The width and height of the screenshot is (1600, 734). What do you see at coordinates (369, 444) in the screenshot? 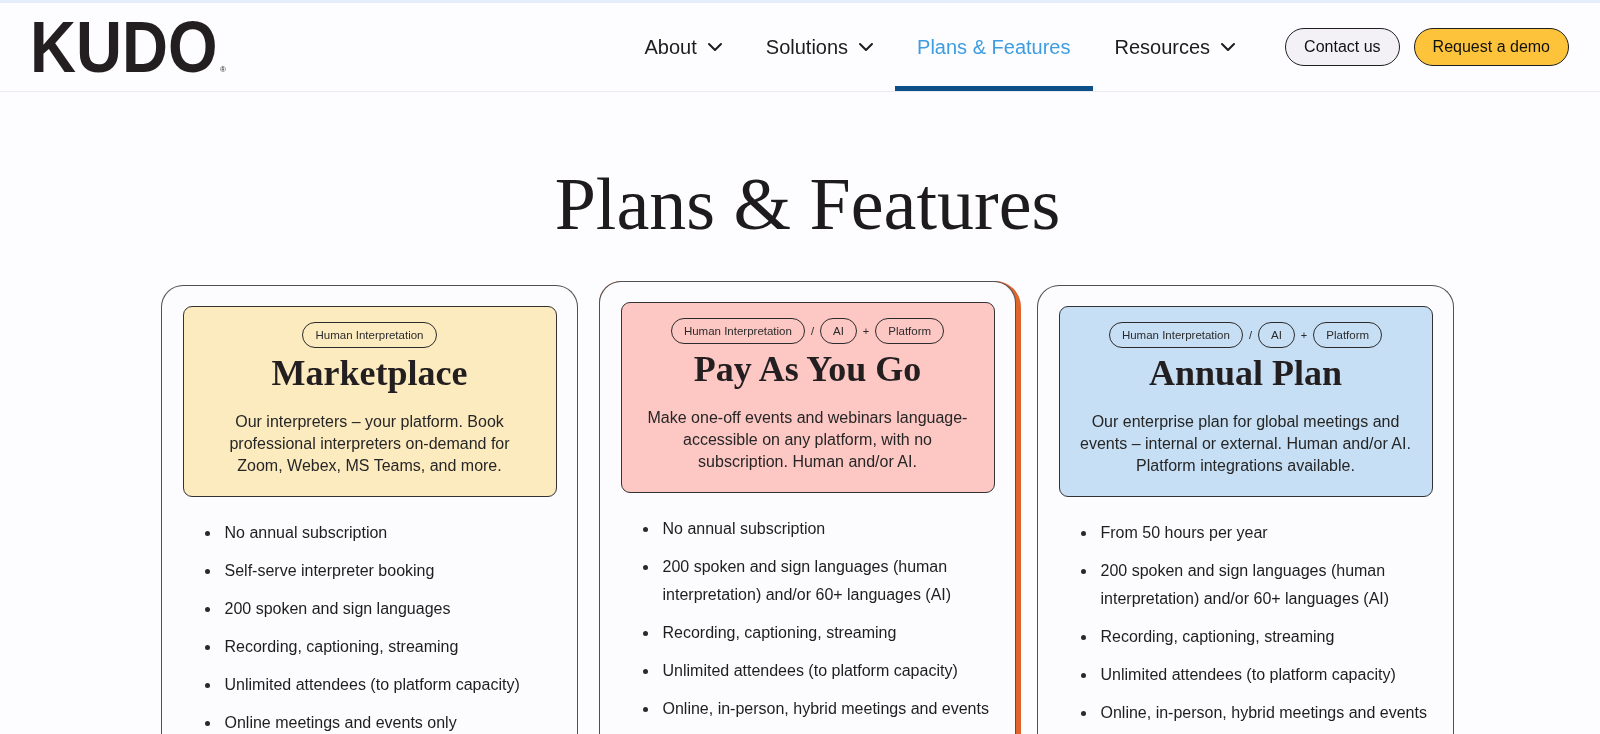
I see `plan-description: Our interpreters – your platform. Book professional interpreters on-demand for Zoom, Webex, MS Teams, and more.` at bounding box center [369, 444].